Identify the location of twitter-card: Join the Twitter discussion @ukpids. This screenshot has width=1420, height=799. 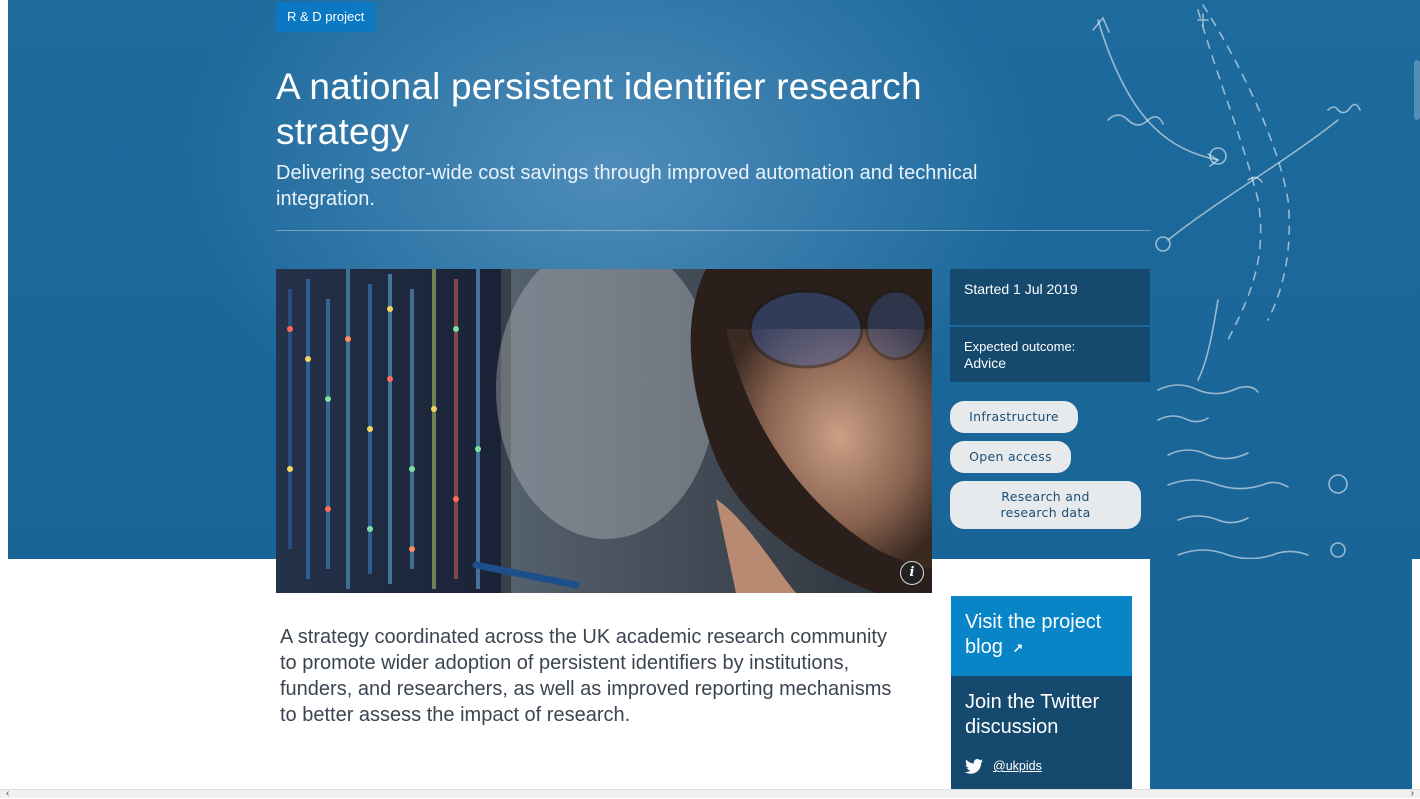
(1041, 732).